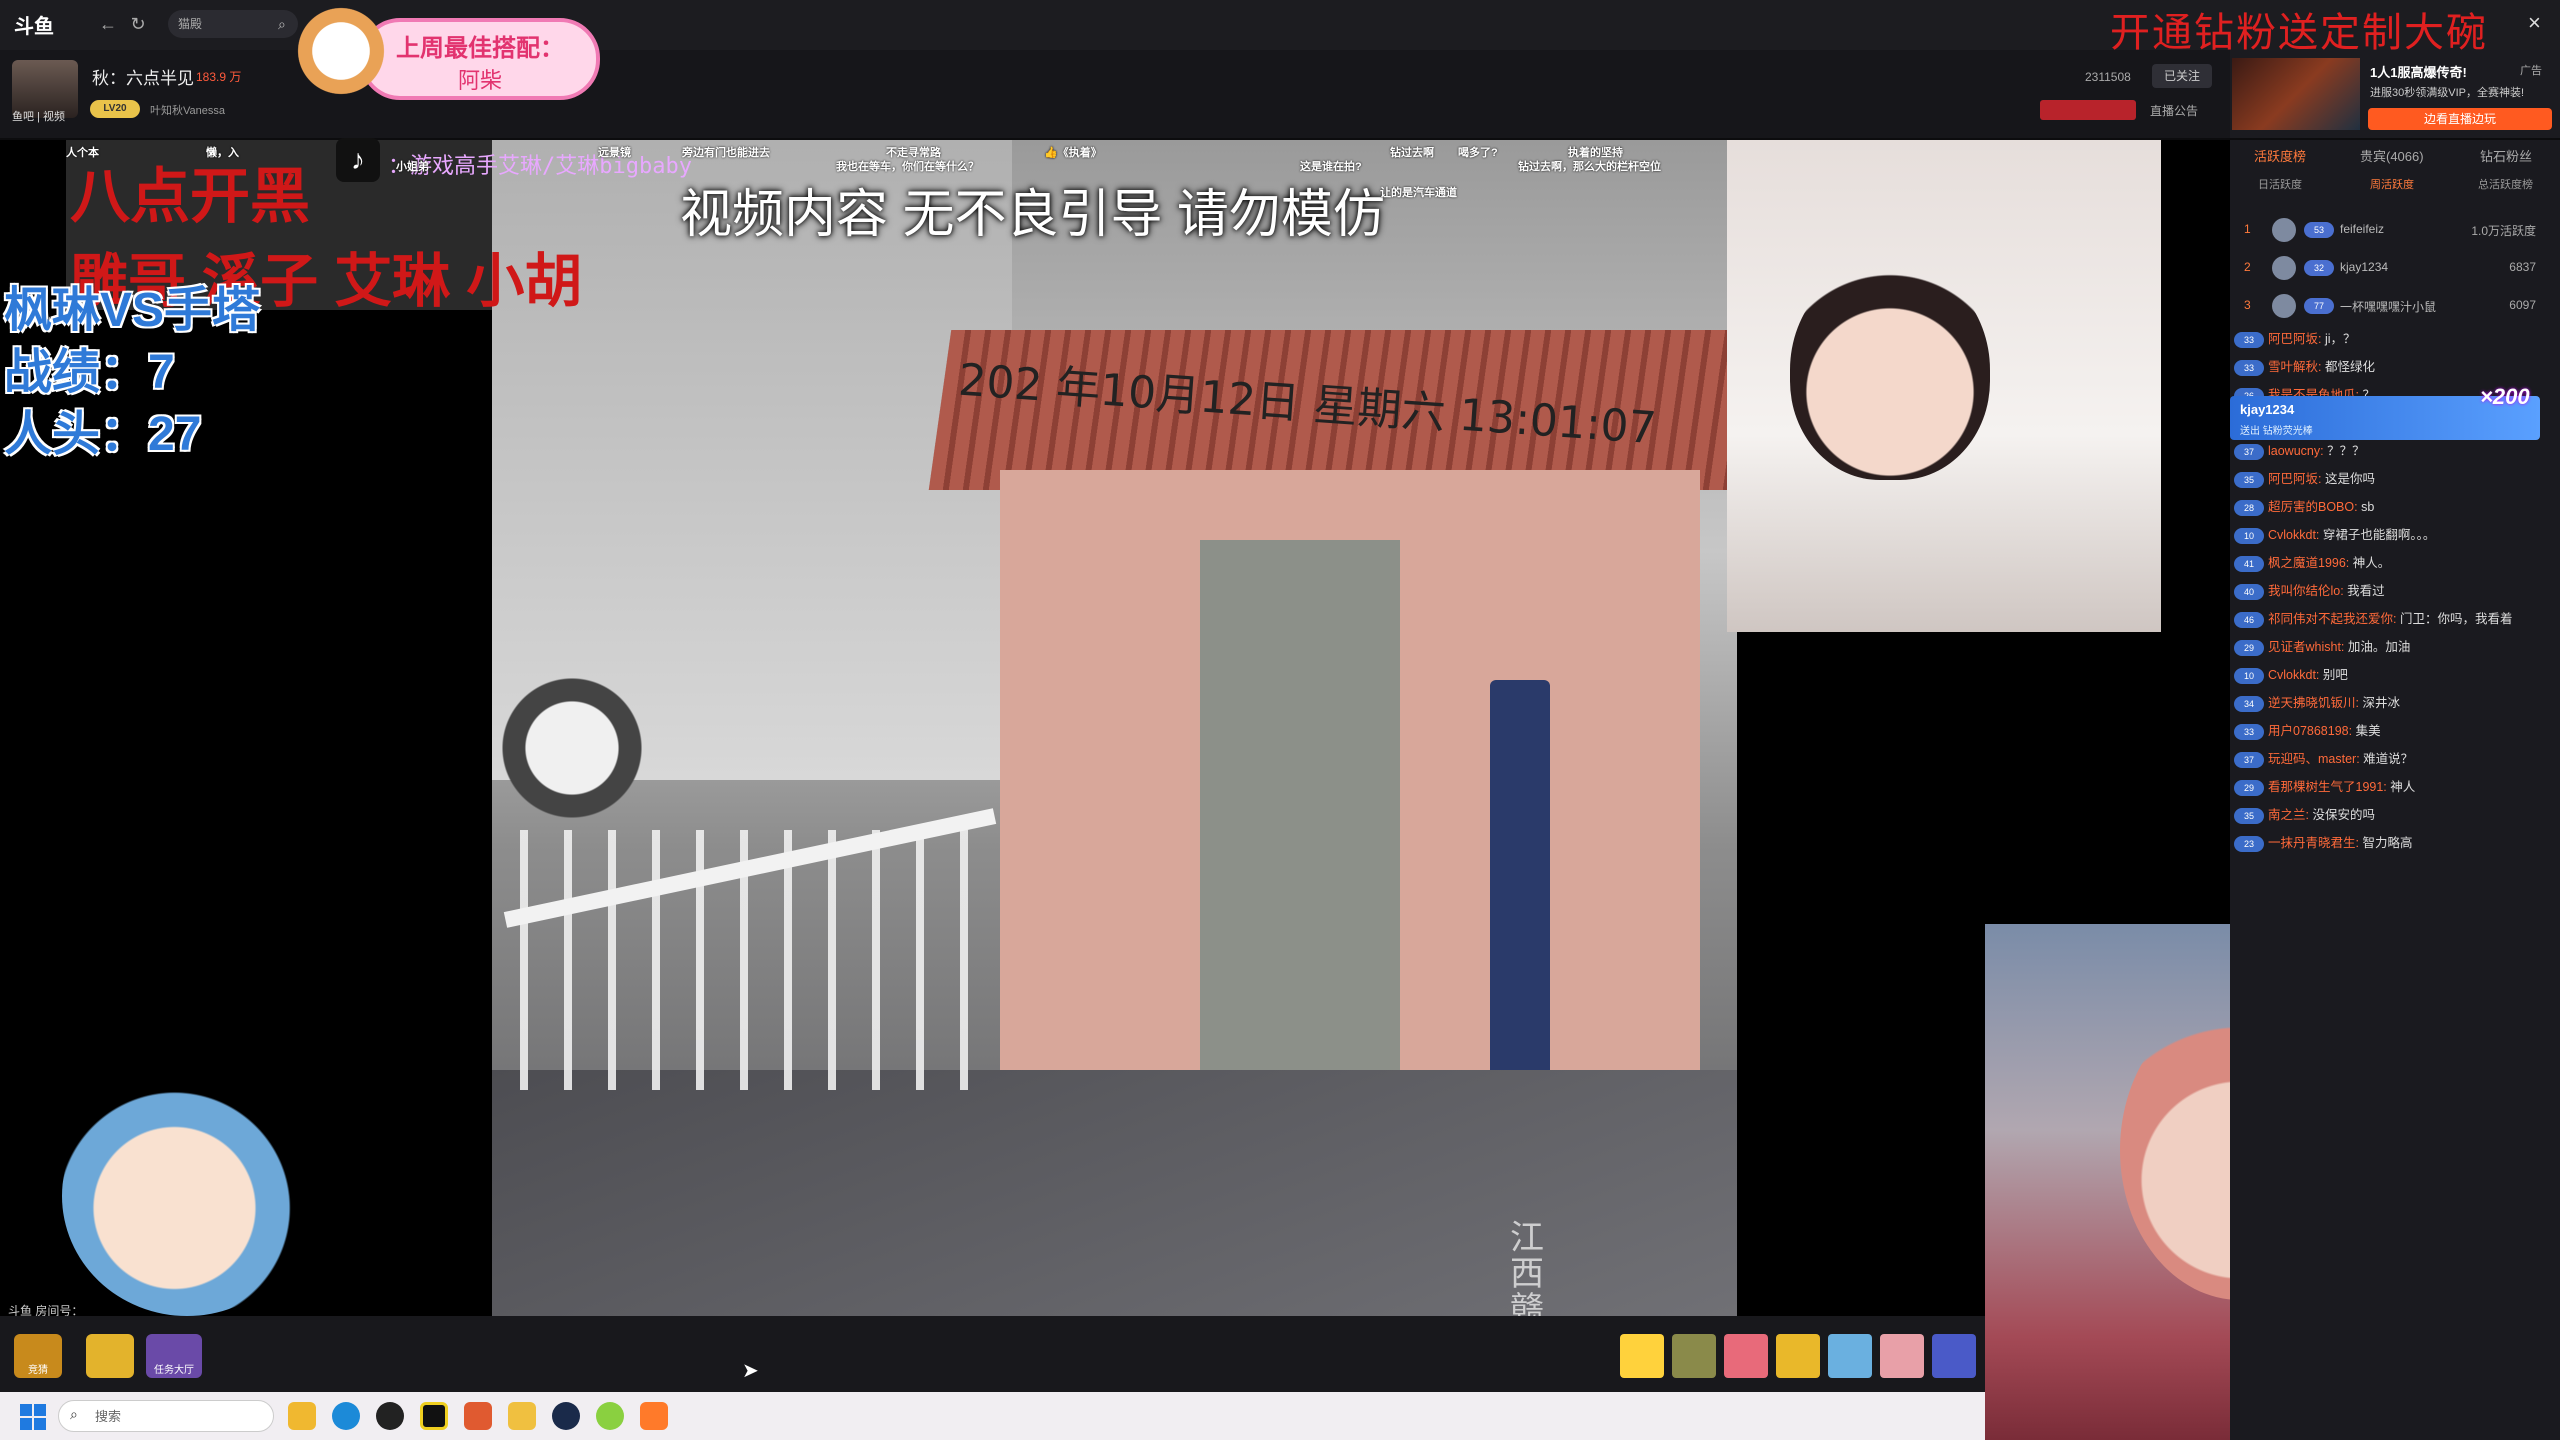  I want to click on refresh-icon: ↻, so click(138, 24).